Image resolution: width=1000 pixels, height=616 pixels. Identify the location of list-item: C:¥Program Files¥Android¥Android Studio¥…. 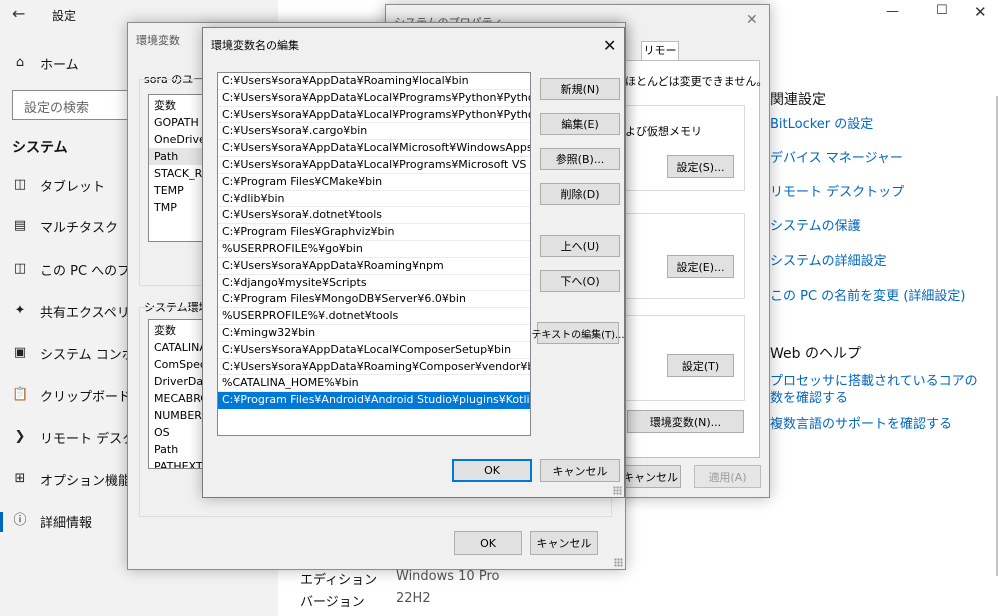
(374, 400).